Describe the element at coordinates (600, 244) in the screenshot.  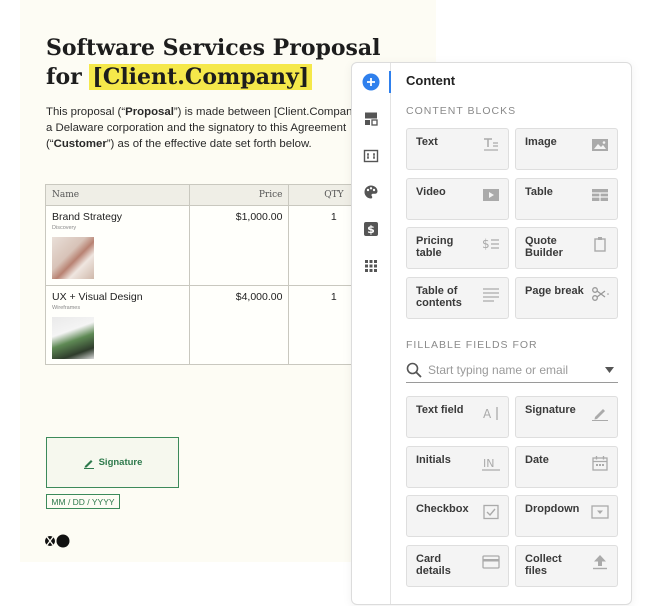
I see `clipboard-icon` at that location.